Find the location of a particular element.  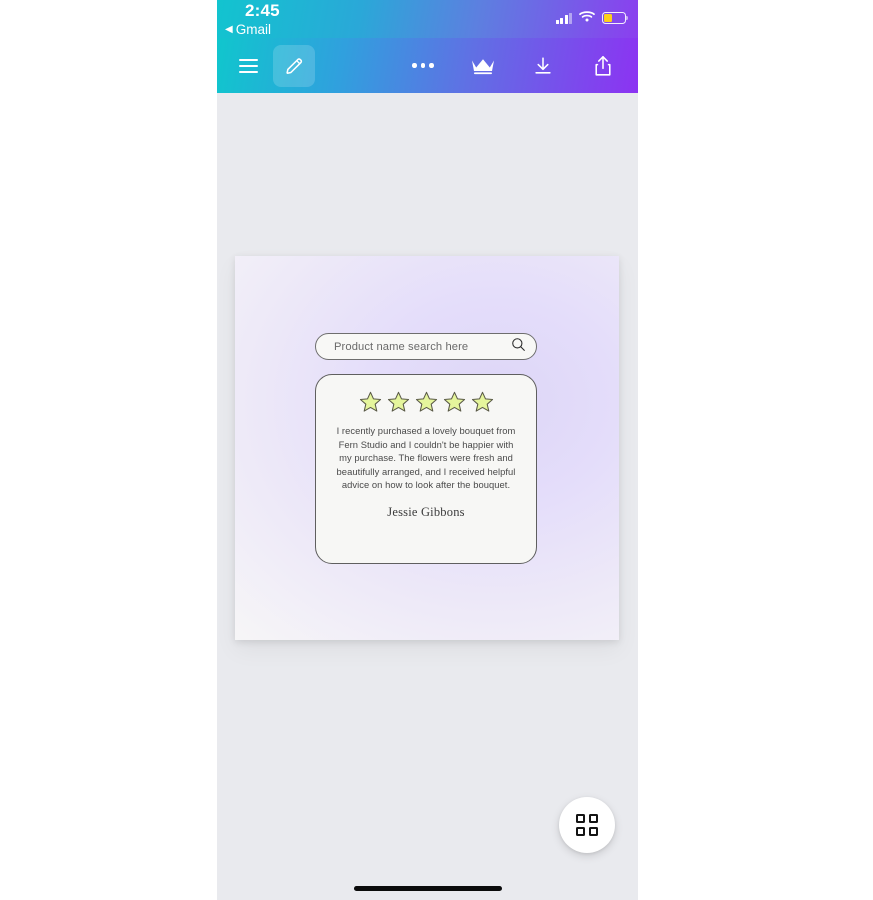

cellular-signal-icon is located at coordinates (563, 18).